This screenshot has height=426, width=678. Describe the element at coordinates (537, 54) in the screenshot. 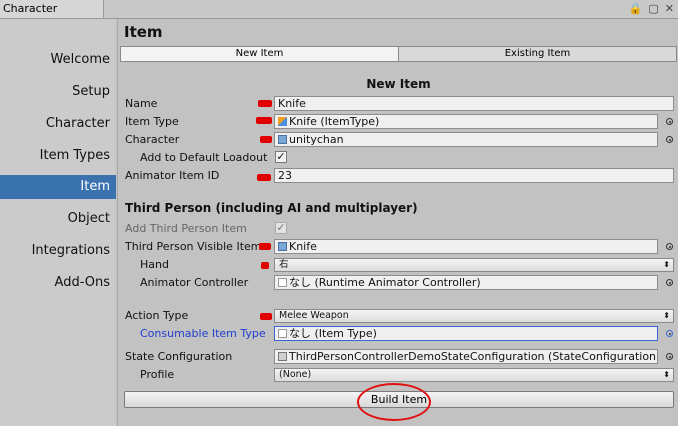

I see `tab-existing-item: Existing Item` at that location.